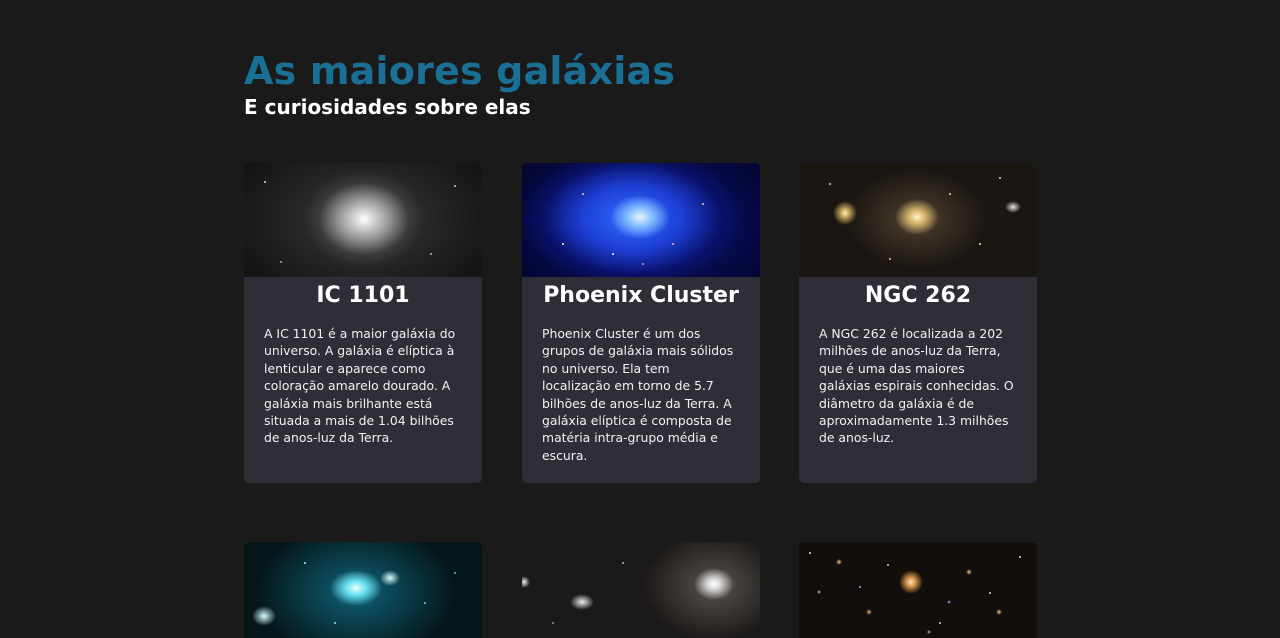  I want to click on page-title: As maiores galáxias, so click(460, 71).